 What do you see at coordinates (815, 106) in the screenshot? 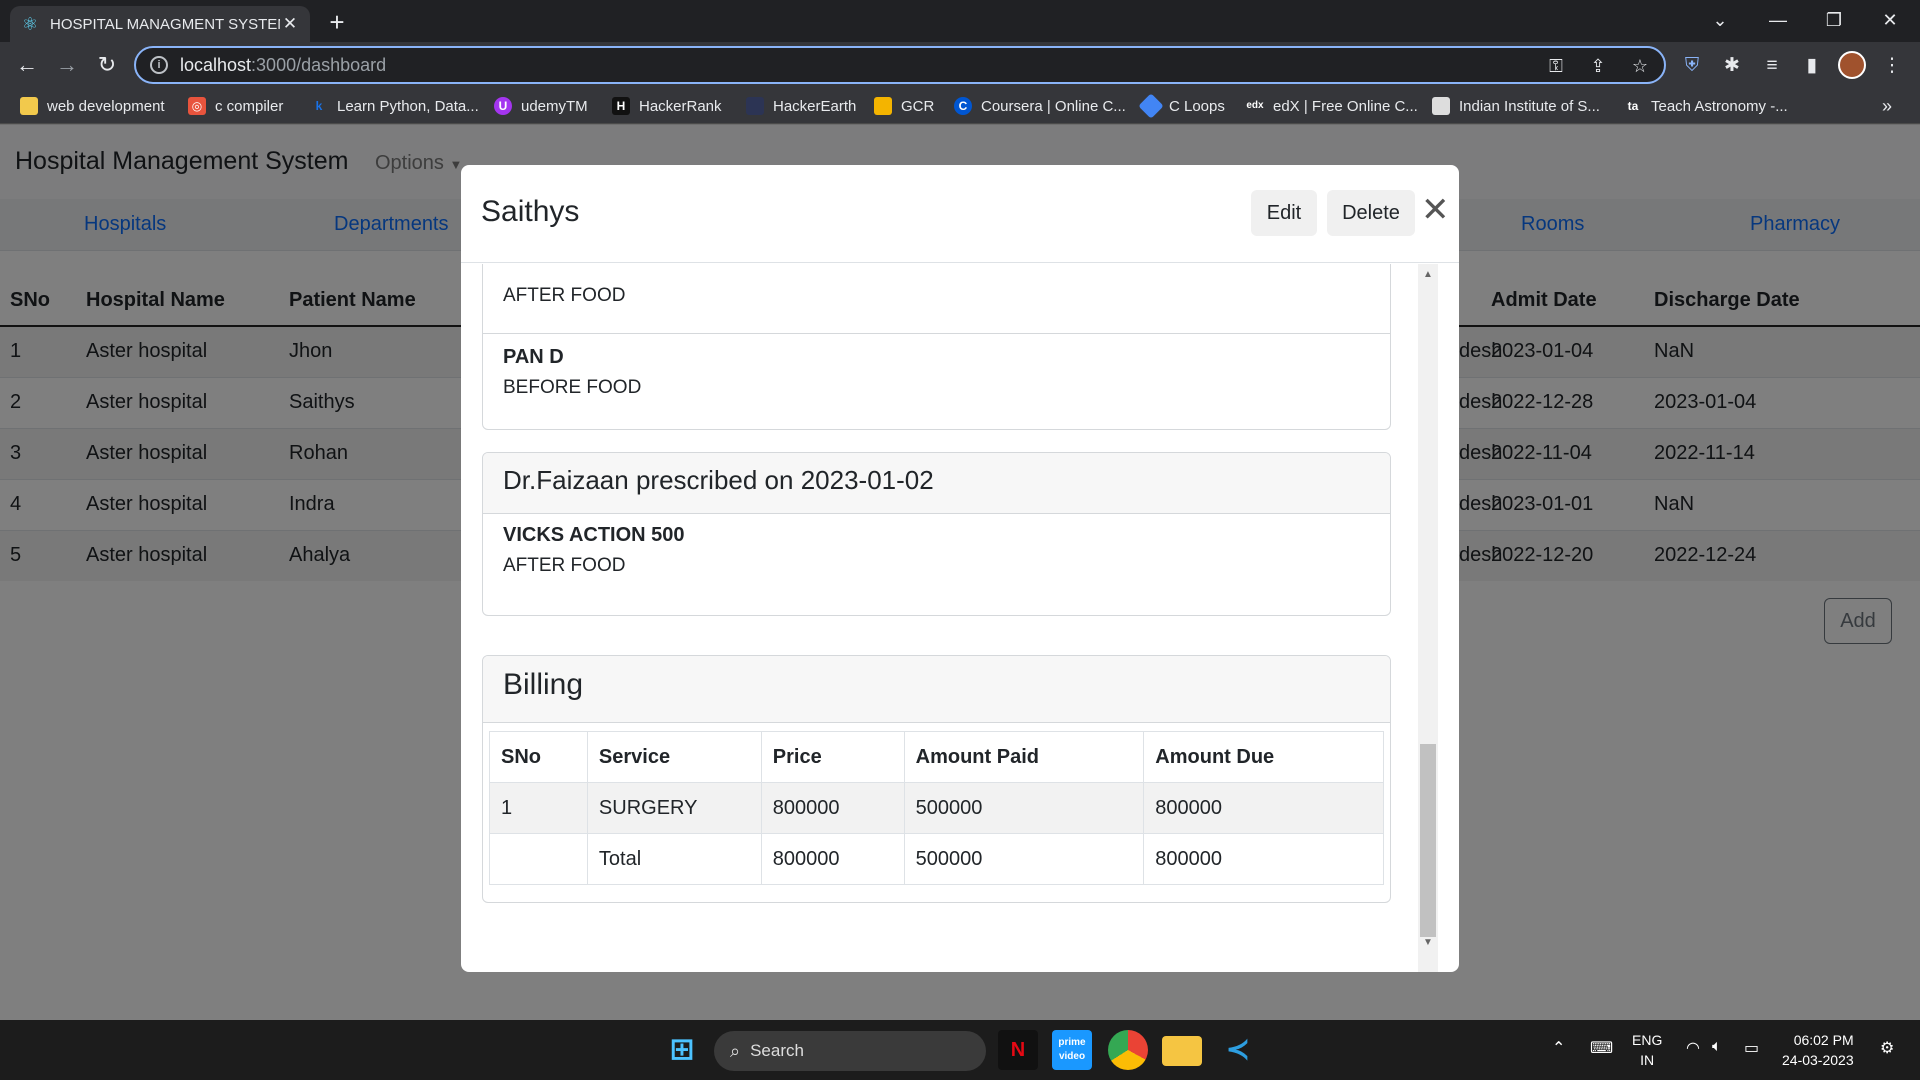
I see `bookmark-label: HackerEarth` at bounding box center [815, 106].